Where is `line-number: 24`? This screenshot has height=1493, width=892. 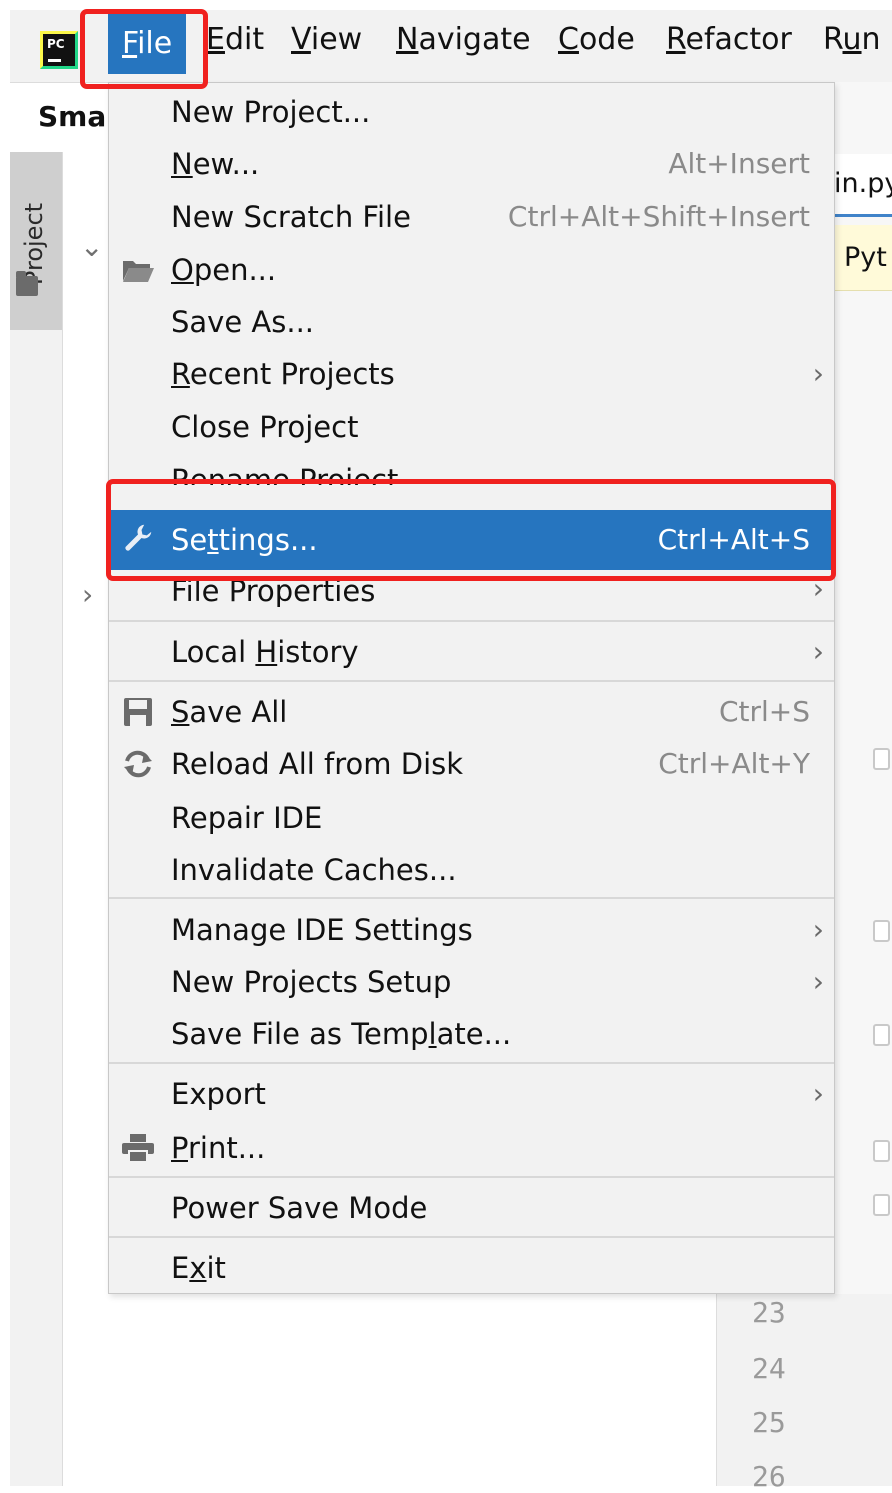 line-number: 24 is located at coordinates (769, 1368).